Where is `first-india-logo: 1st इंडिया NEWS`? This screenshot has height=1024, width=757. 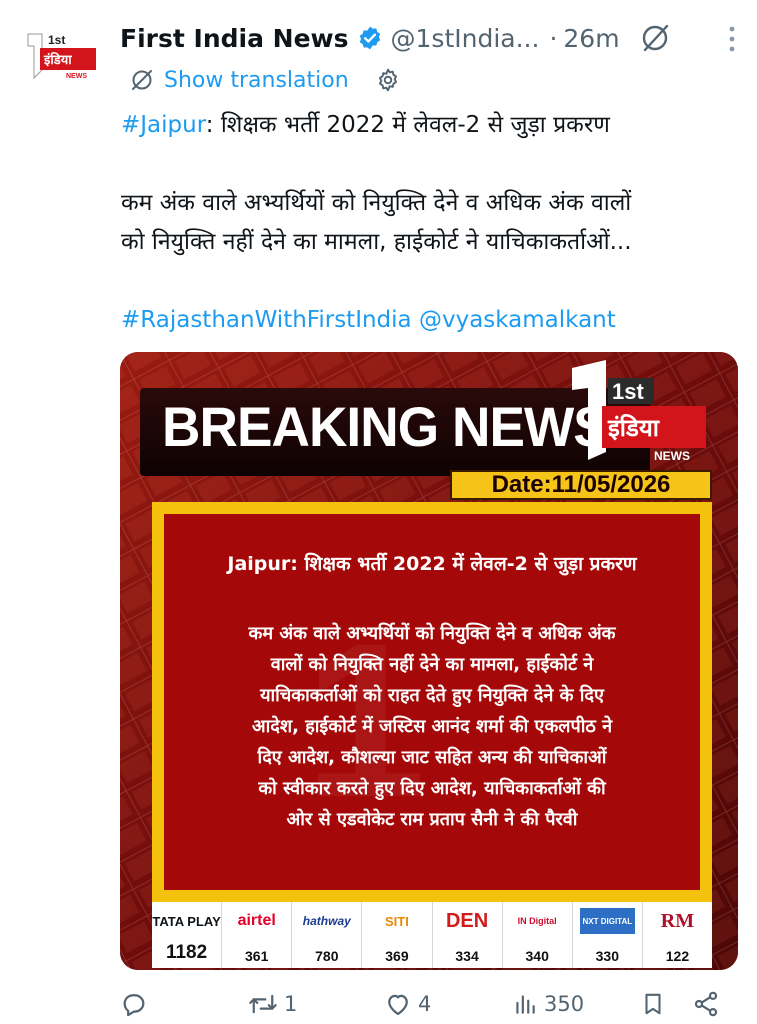 first-india-logo: 1st इंडिया NEWS is located at coordinates (61, 56).